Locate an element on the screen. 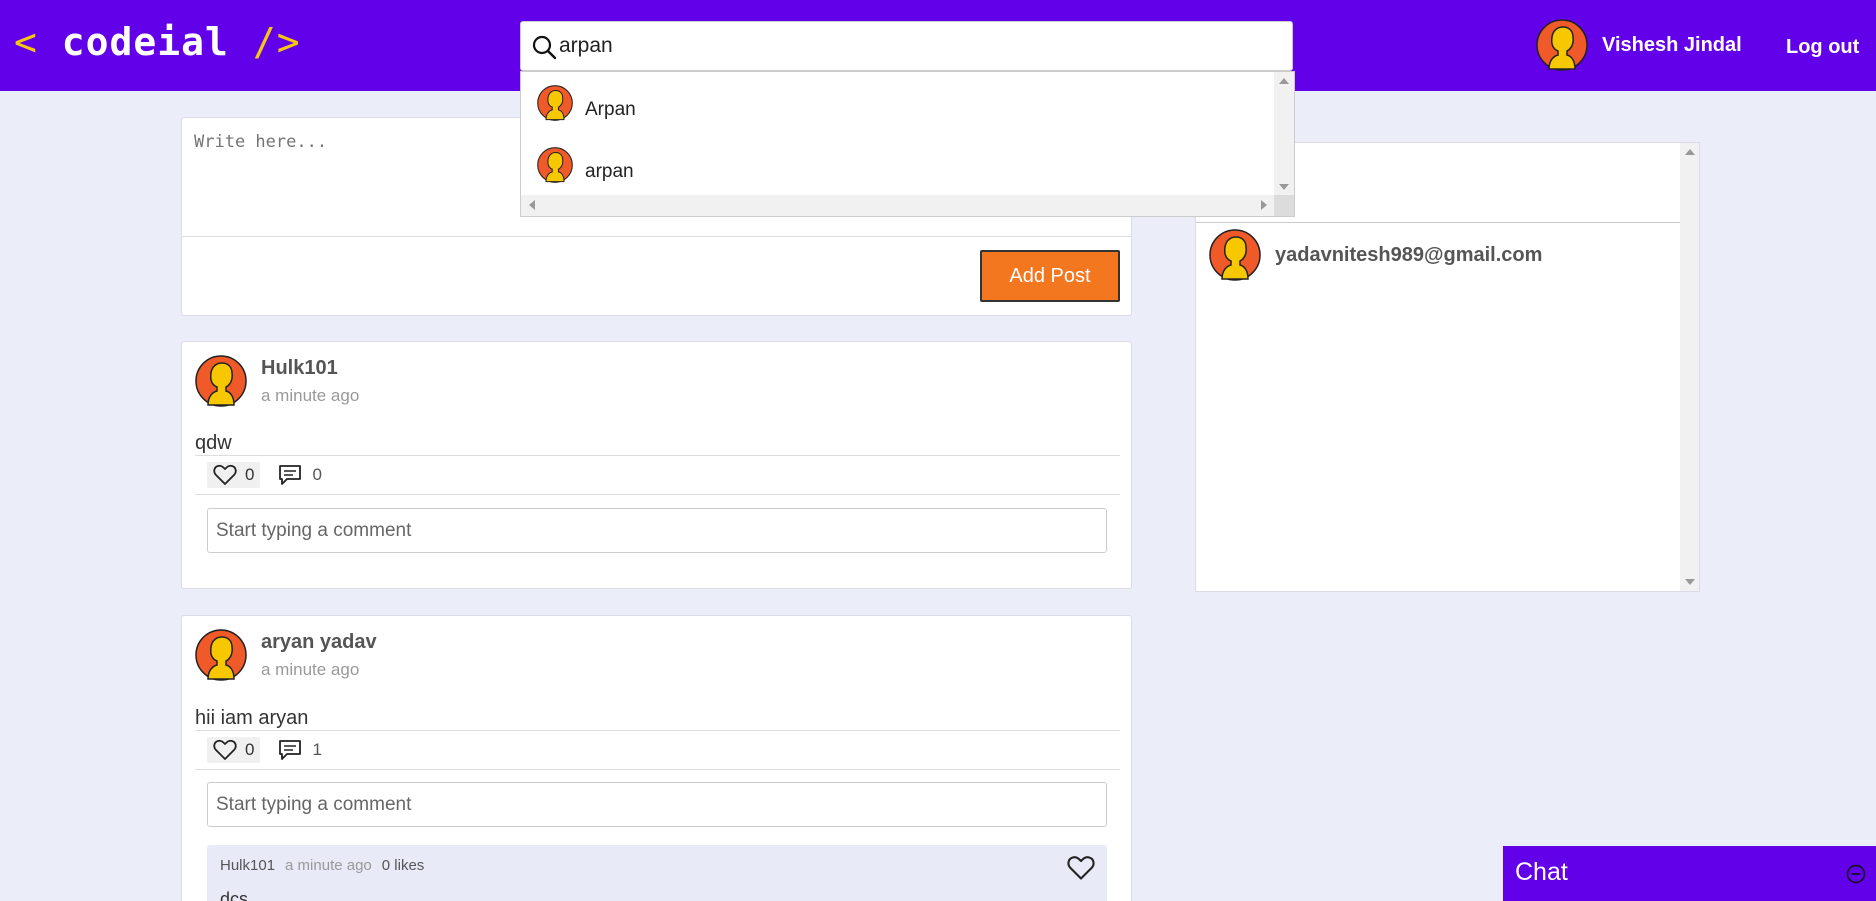  friend-item: yadavnitesh989@gmail.com is located at coordinates (1375, 255).